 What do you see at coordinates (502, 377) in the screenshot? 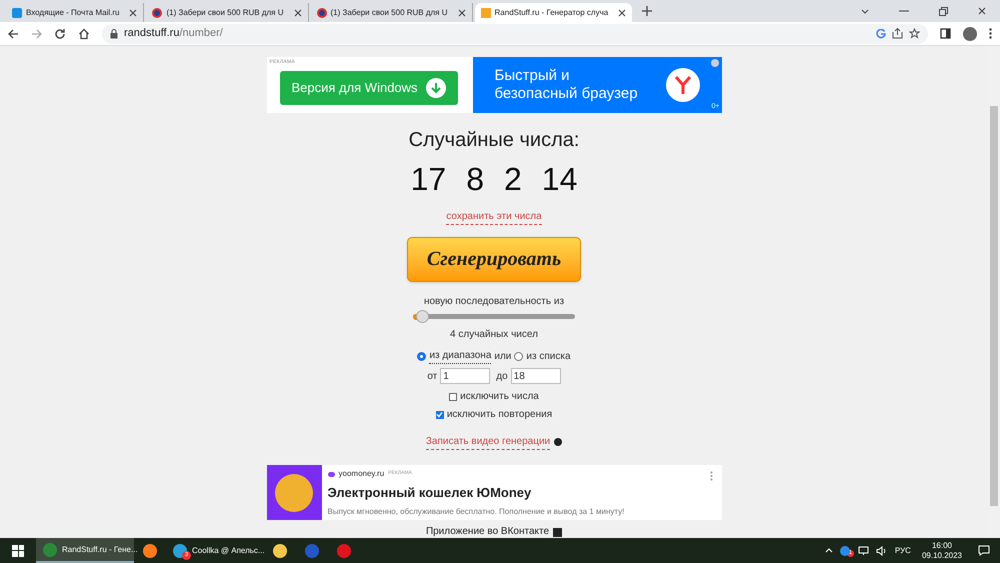
I see `to-label: до` at bounding box center [502, 377].